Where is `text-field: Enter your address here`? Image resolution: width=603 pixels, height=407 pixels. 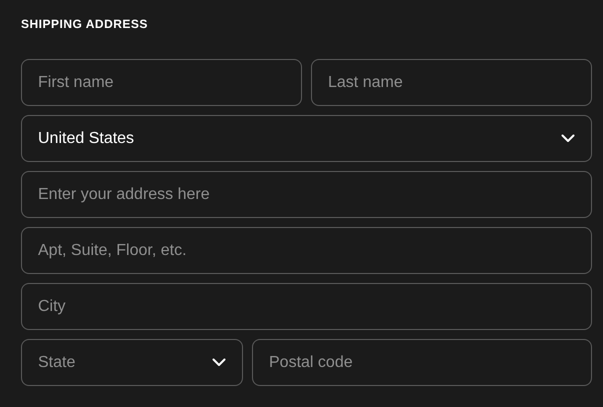 text-field: Enter your address here is located at coordinates (306, 194).